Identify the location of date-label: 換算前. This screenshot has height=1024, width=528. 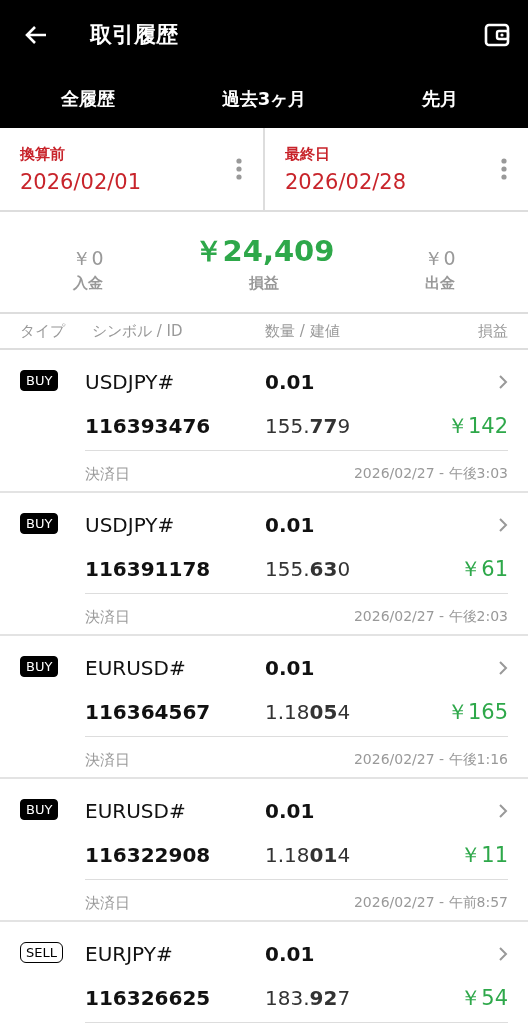
(43, 154).